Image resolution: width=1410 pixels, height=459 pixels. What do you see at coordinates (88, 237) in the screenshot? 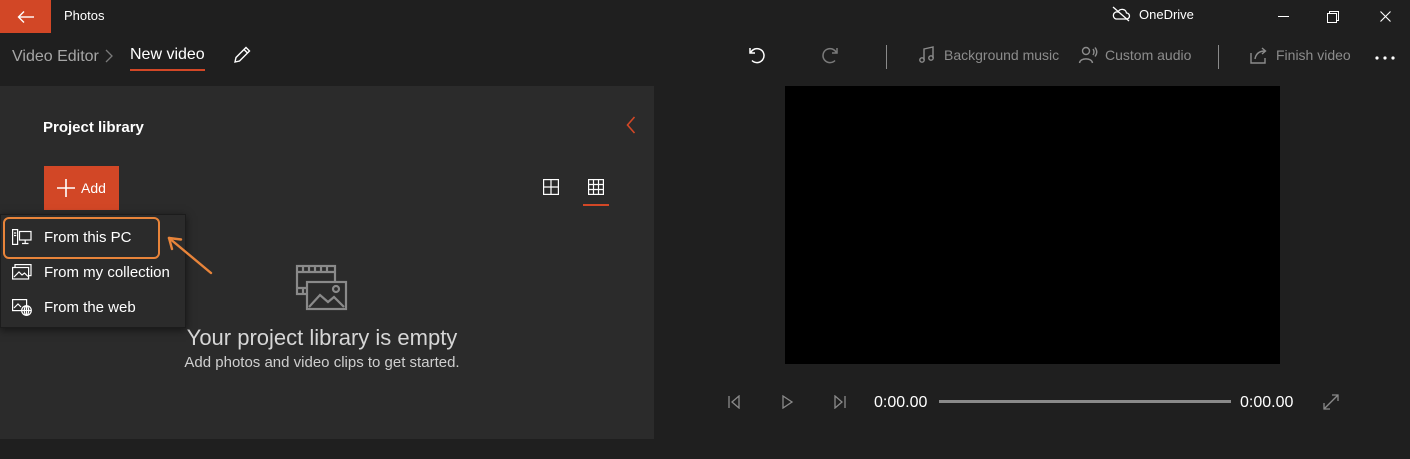
I see `menu-item-label: From this PC` at bounding box center [88, 237].